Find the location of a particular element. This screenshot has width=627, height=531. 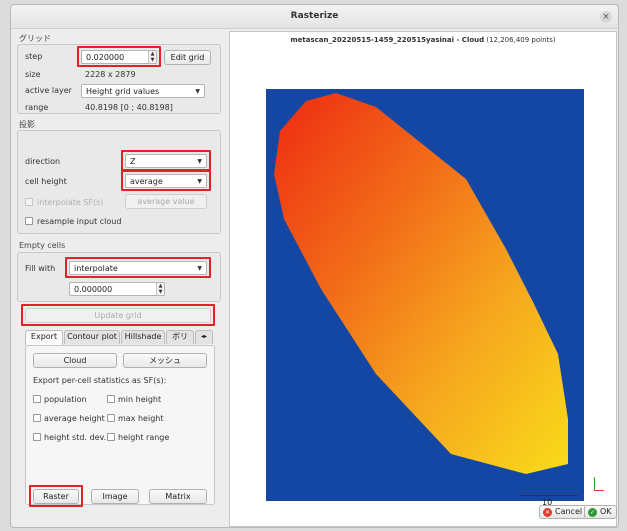

min-height-checkbox is located at coordinates (111, 399).